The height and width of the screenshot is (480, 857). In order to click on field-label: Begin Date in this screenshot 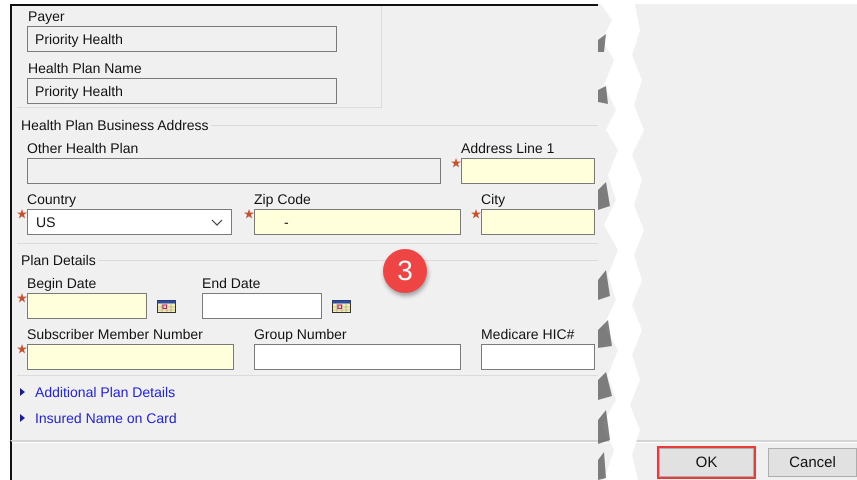, I will do `click(62, 283)`.